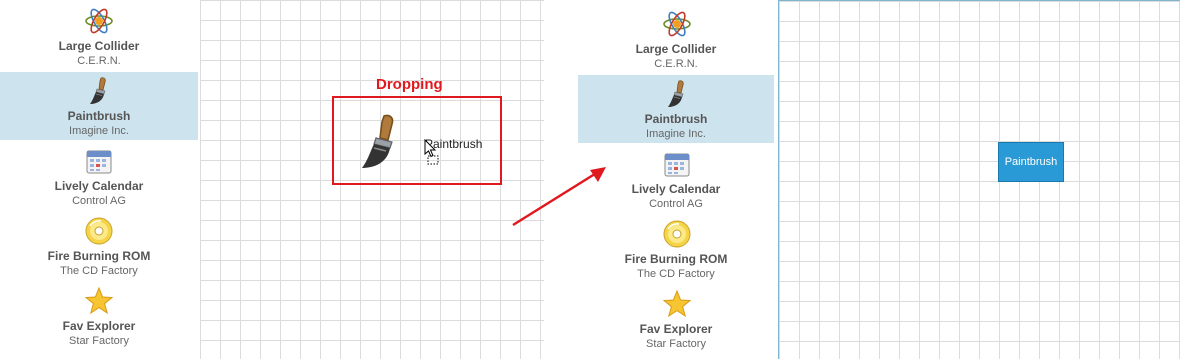  Describe the element at coordinates (1031, 162) in the screenshot. I see `paintbrush-node: Paintbrush` at that location.